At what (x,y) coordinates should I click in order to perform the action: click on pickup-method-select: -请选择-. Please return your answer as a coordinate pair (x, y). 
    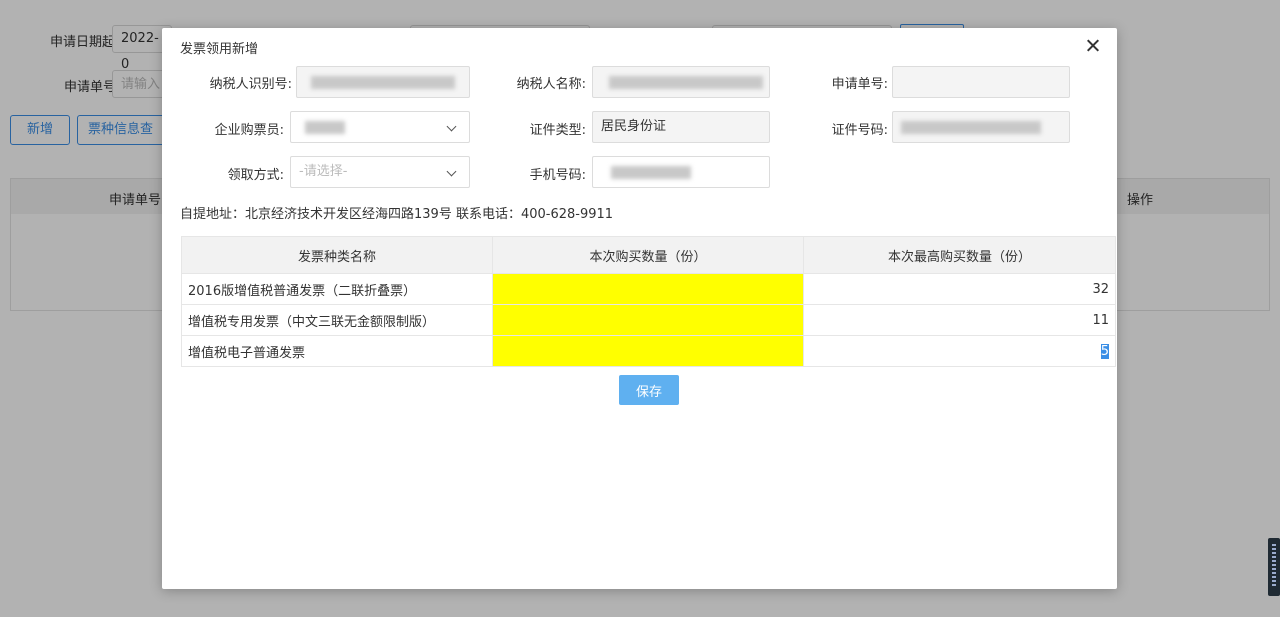
    Looking at the image, I should click on (380, 172).